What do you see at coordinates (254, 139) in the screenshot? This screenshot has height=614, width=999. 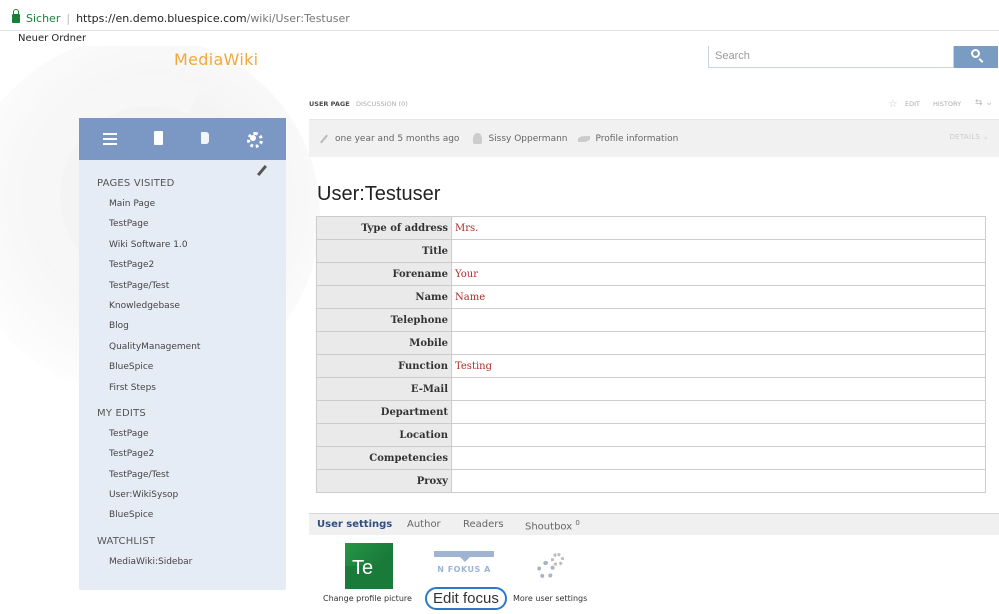 I see `gear-icon` at bounding box center [254, 139].